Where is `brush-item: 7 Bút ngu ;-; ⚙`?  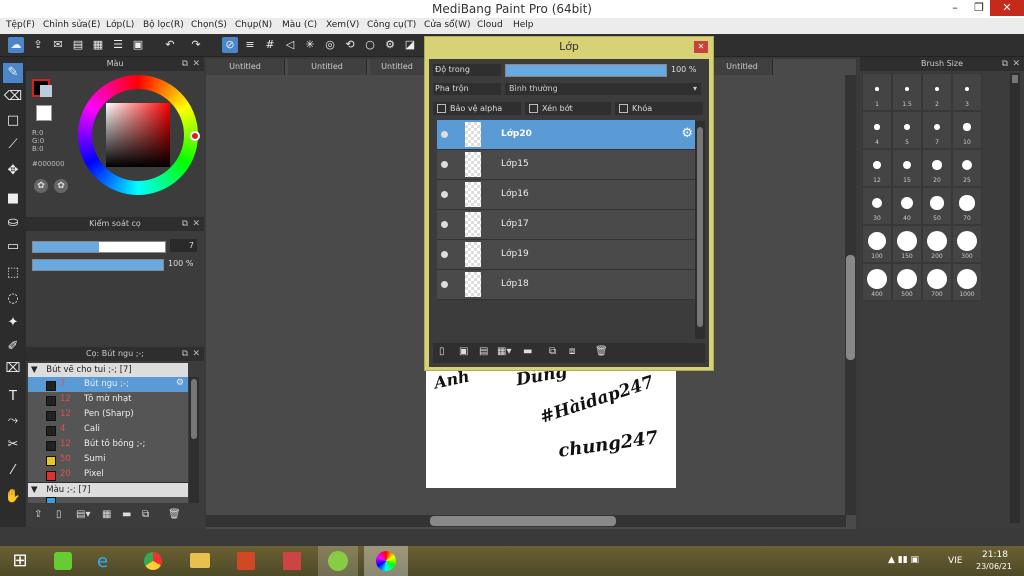
brush-item: 7 Bút ngu ;-; ⚙ is located at coordinates (108, 385).